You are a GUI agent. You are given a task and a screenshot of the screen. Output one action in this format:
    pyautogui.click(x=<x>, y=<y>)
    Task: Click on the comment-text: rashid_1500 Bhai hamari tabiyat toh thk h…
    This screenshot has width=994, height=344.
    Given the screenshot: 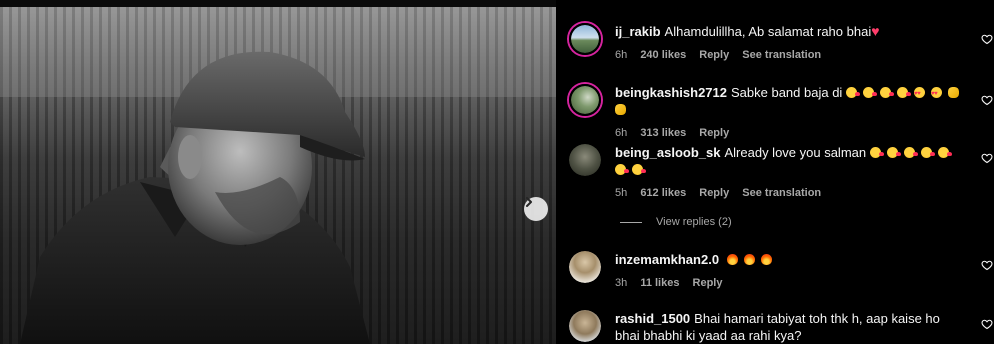 What is the action you would take?
    pyautogui.click(x=791, y=327)
    